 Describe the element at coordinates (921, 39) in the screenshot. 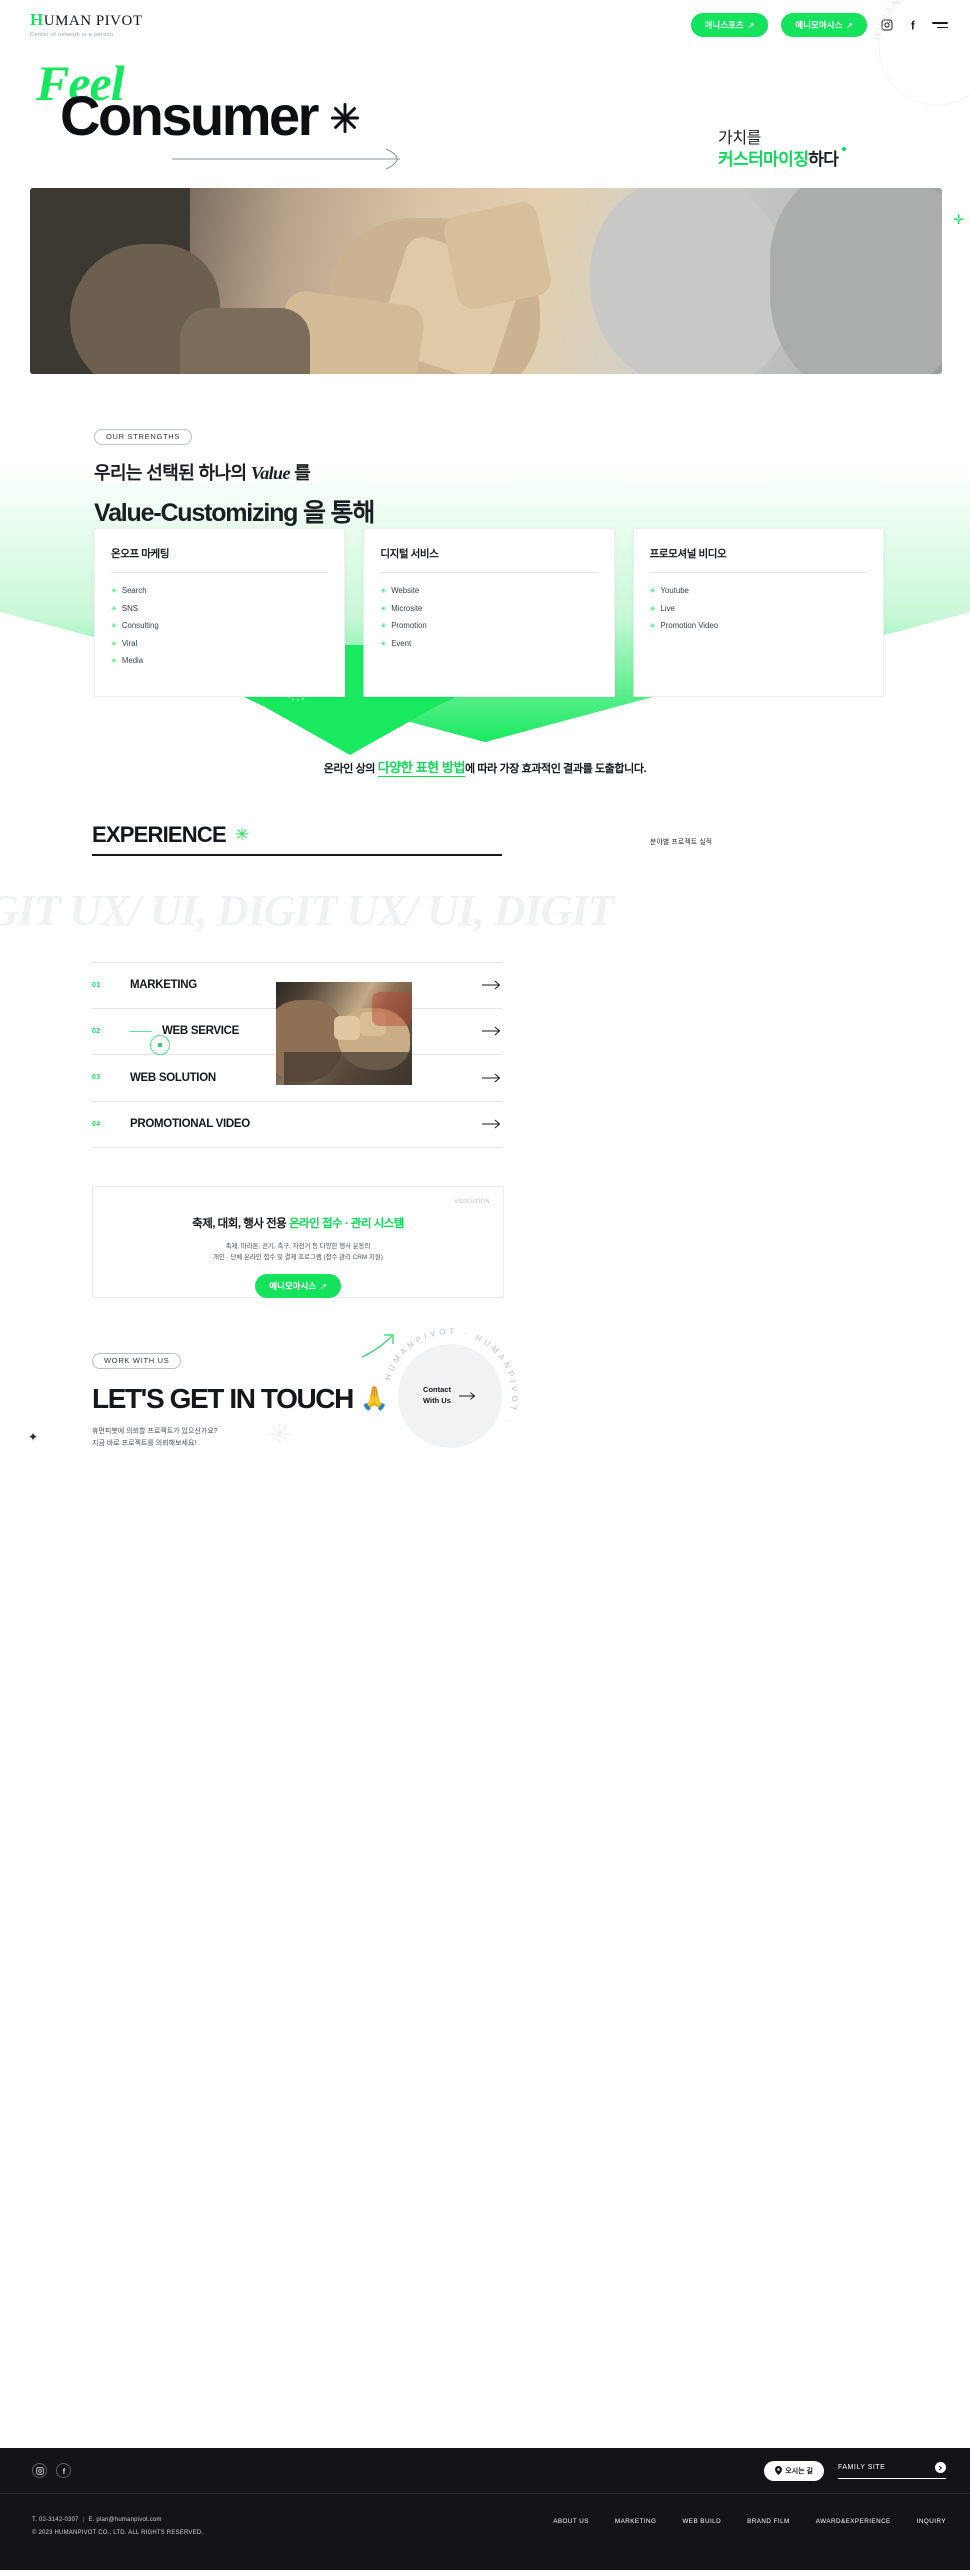

I see `circle-deco-text: HUMANPIVOT · HUMANPIVOT ·` at that location.